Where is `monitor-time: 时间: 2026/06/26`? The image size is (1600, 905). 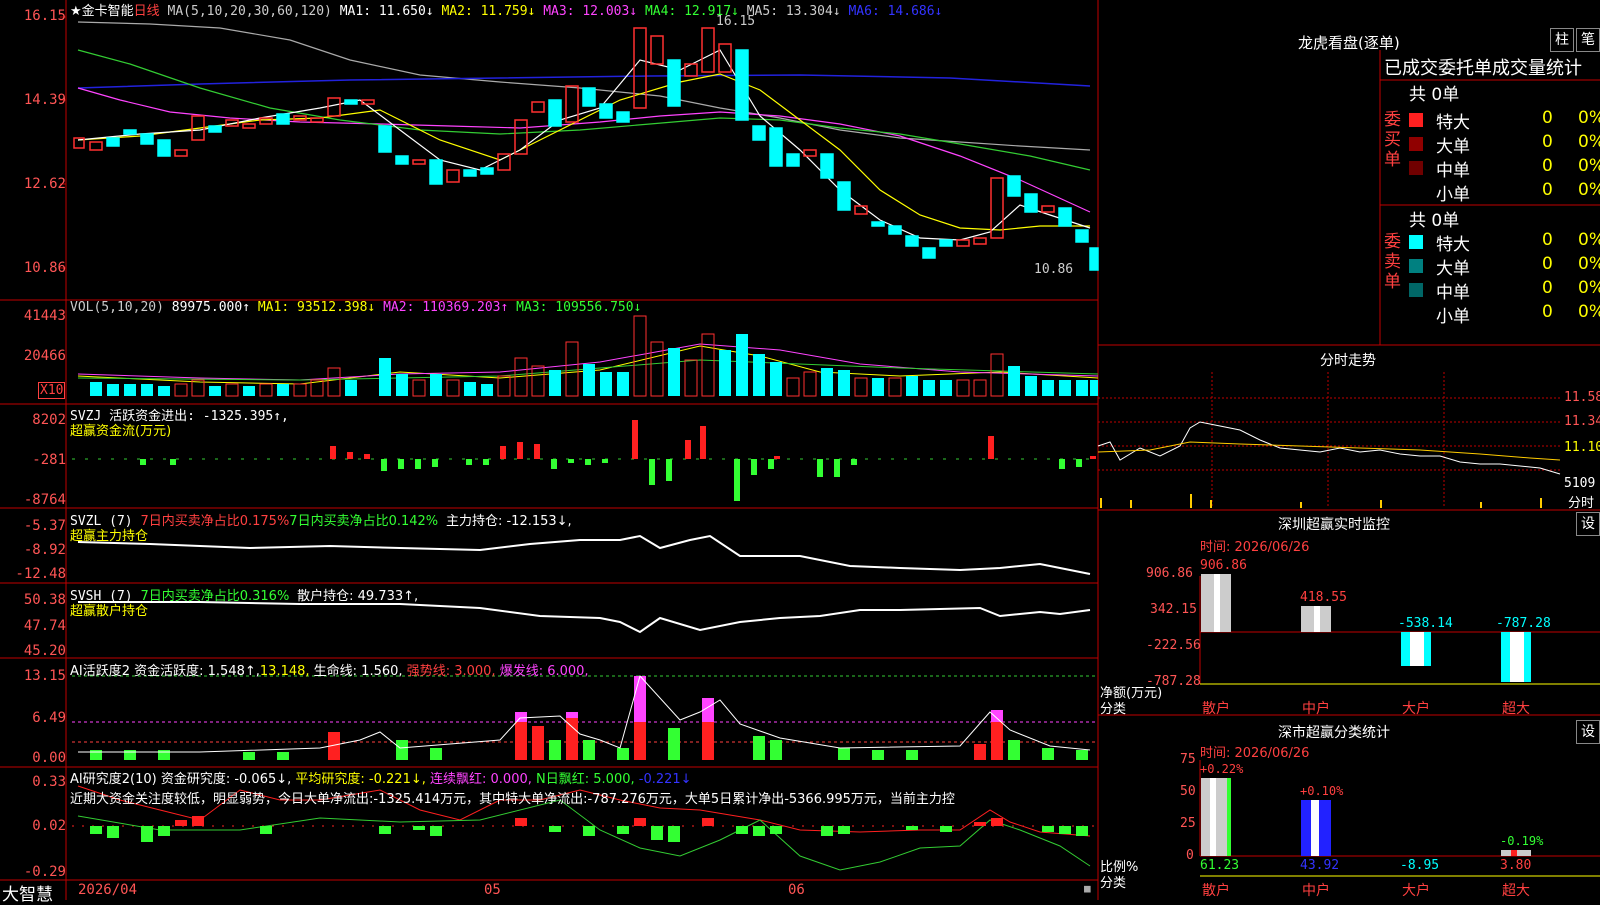
monitor-time: 时间: 2026/06/26 is located at coordinates (1255, 547).